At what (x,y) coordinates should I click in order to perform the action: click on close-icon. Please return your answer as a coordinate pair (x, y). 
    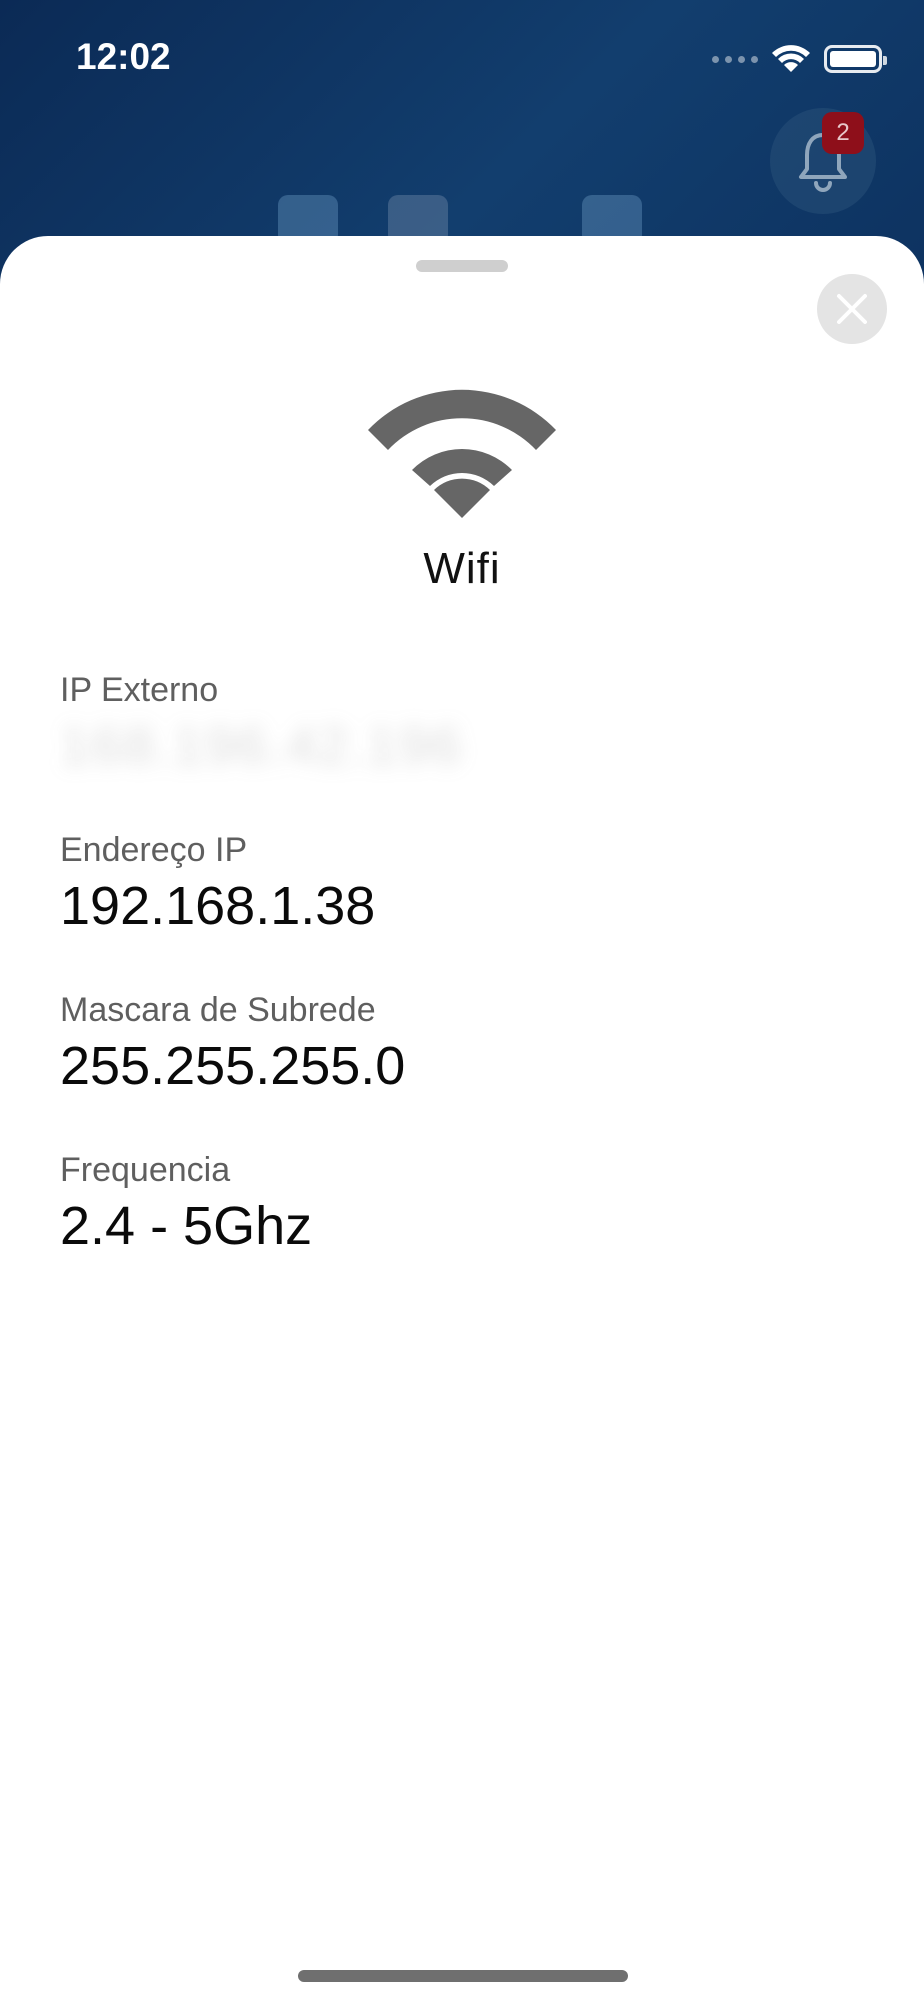
    Looking at the image, I should click on (852, 309).